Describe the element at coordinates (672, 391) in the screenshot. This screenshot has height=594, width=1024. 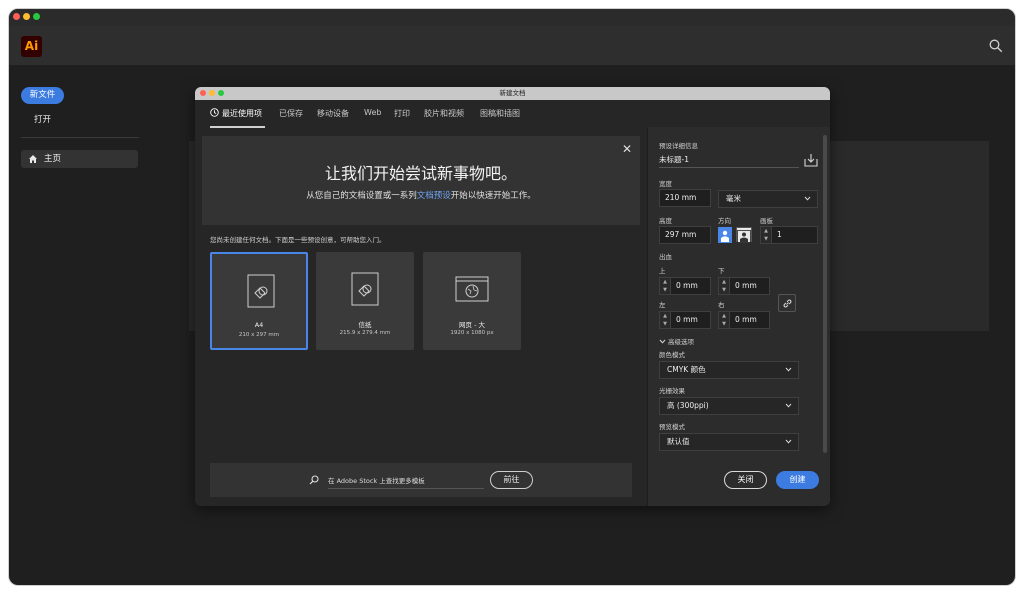
I see `raster-effects-label: 光栅效果` at that location.